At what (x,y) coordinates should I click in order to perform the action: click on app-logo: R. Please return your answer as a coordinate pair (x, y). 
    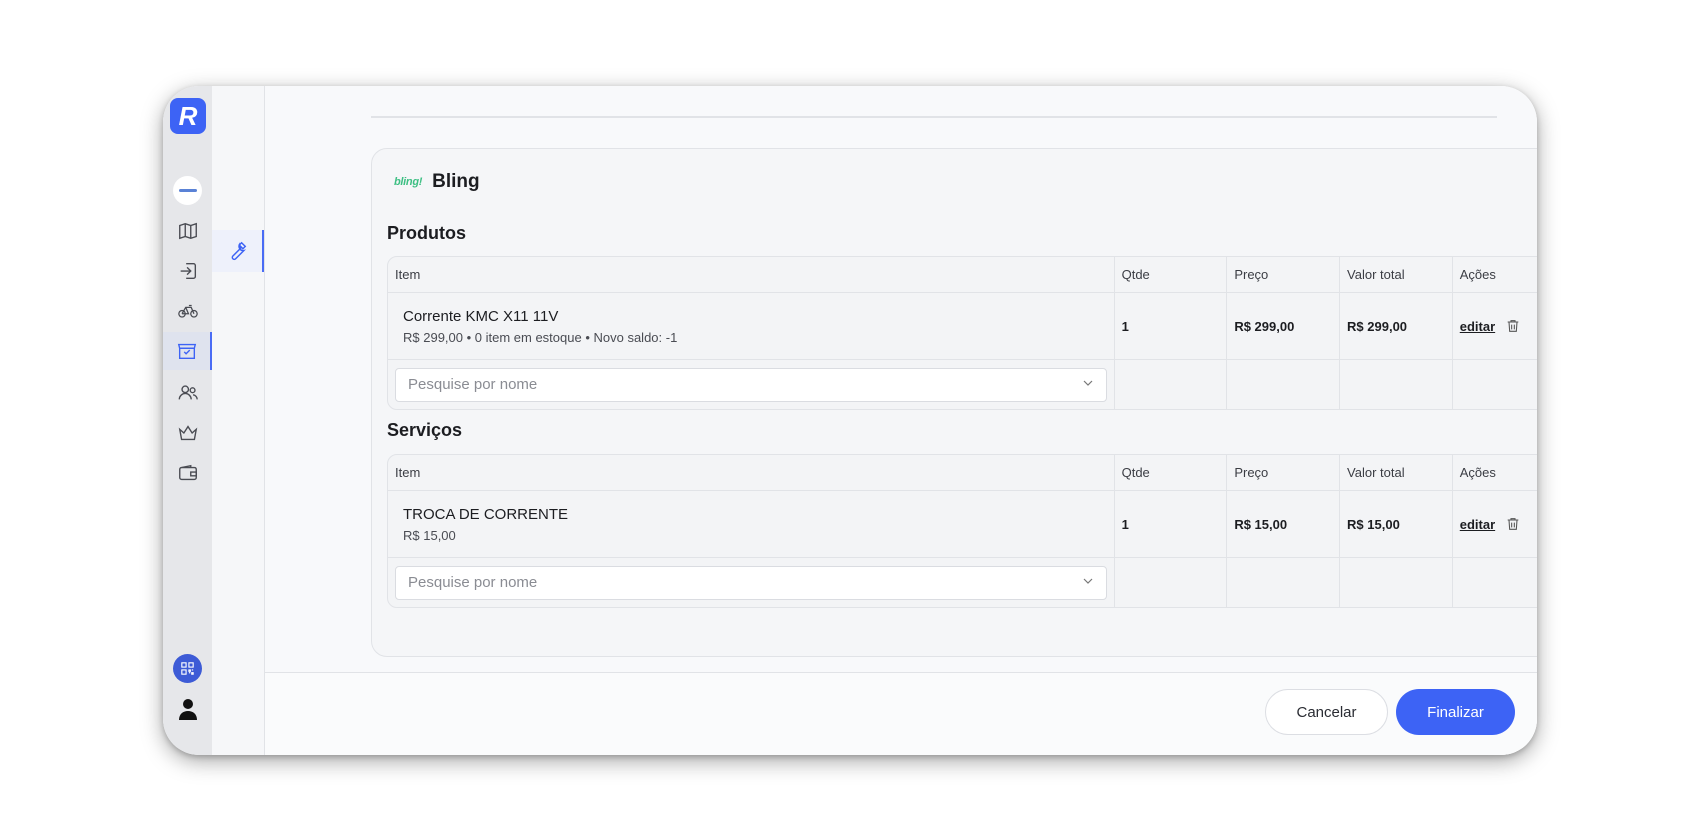
    Looking at the image, I should click on (188, 116).